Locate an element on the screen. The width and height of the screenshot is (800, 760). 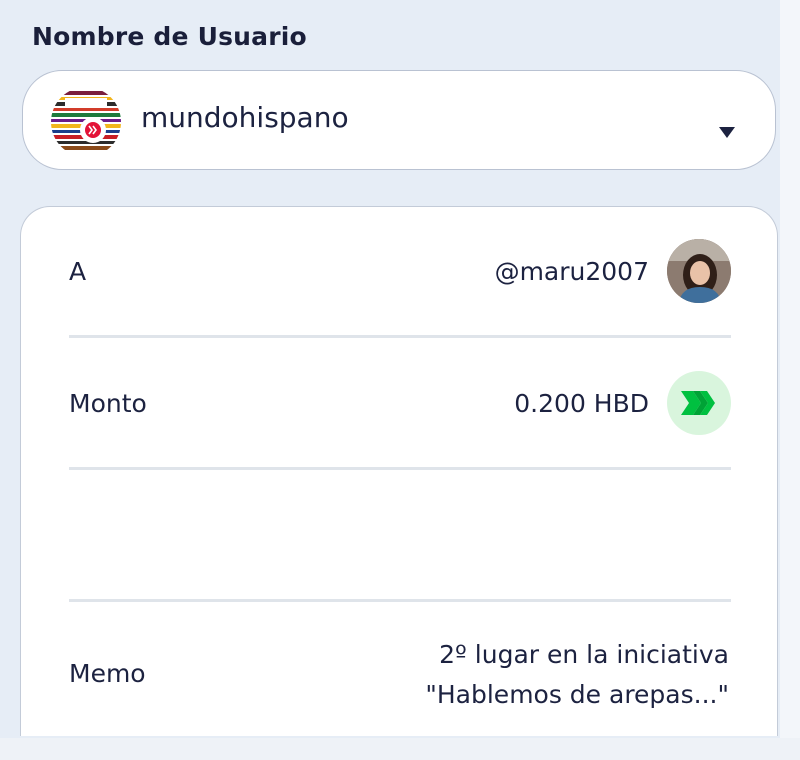
divider-to is located at coordinates (400, 336).